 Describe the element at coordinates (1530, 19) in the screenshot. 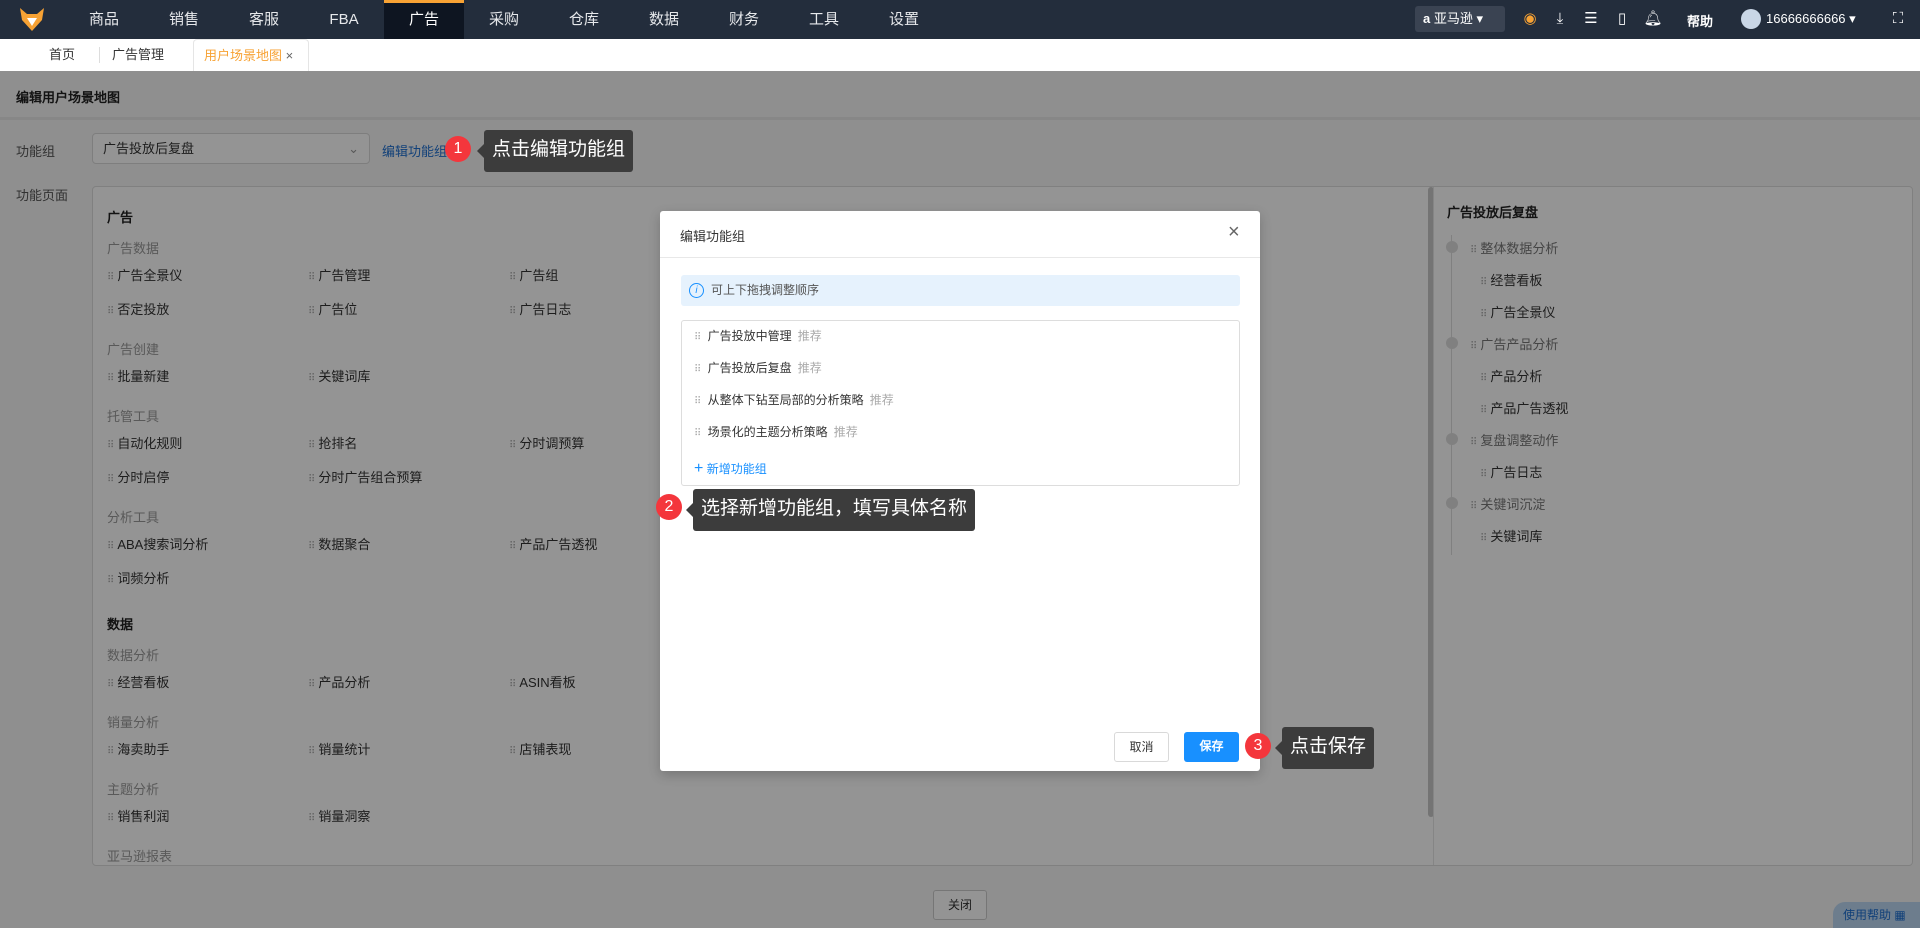

I see `support-icon: ◉` at that location.